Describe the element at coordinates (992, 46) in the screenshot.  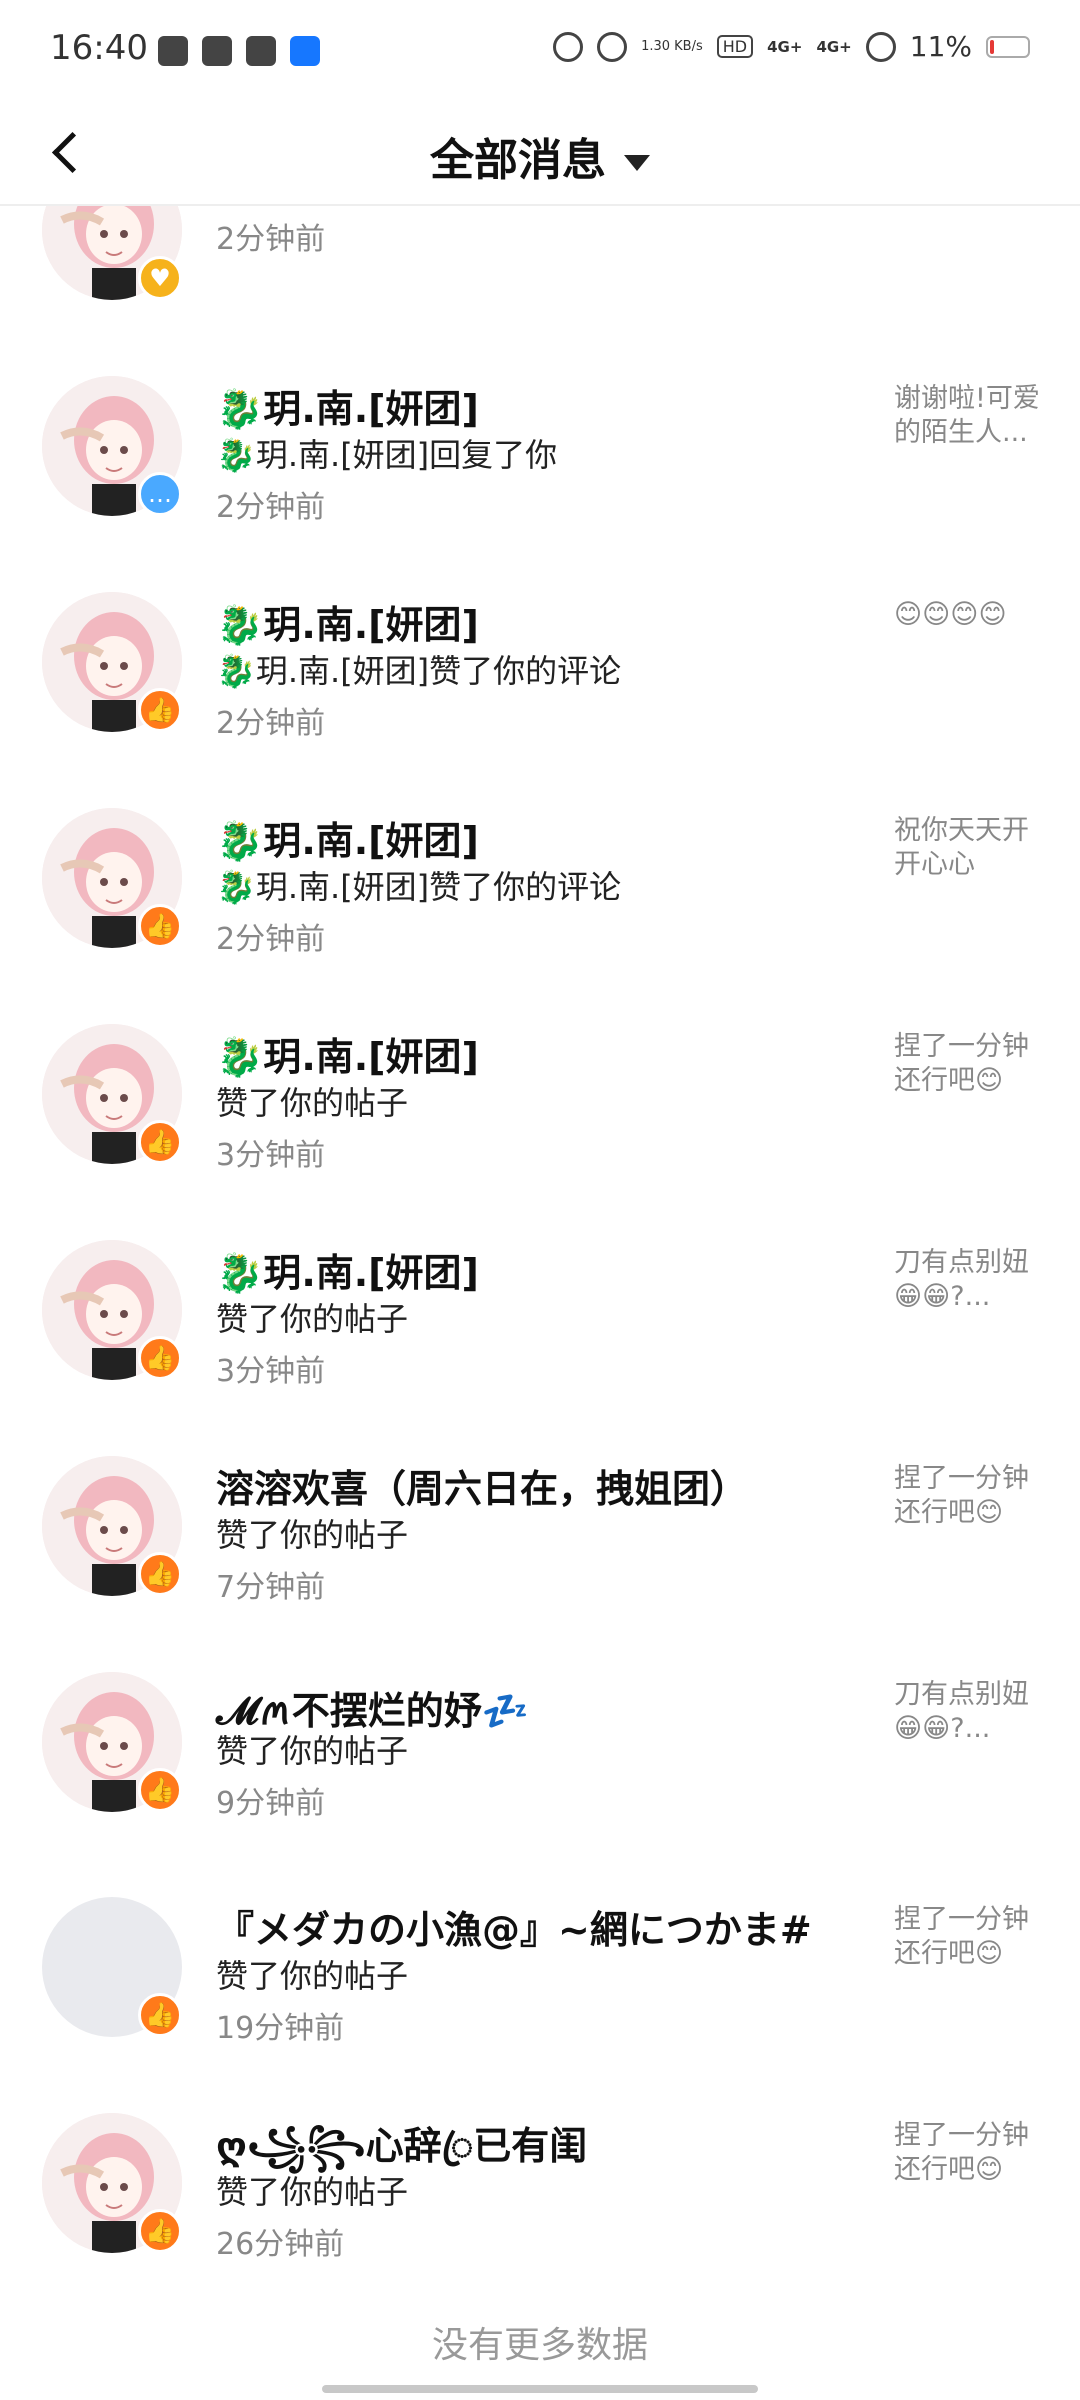
I see `battery-level` at that location.